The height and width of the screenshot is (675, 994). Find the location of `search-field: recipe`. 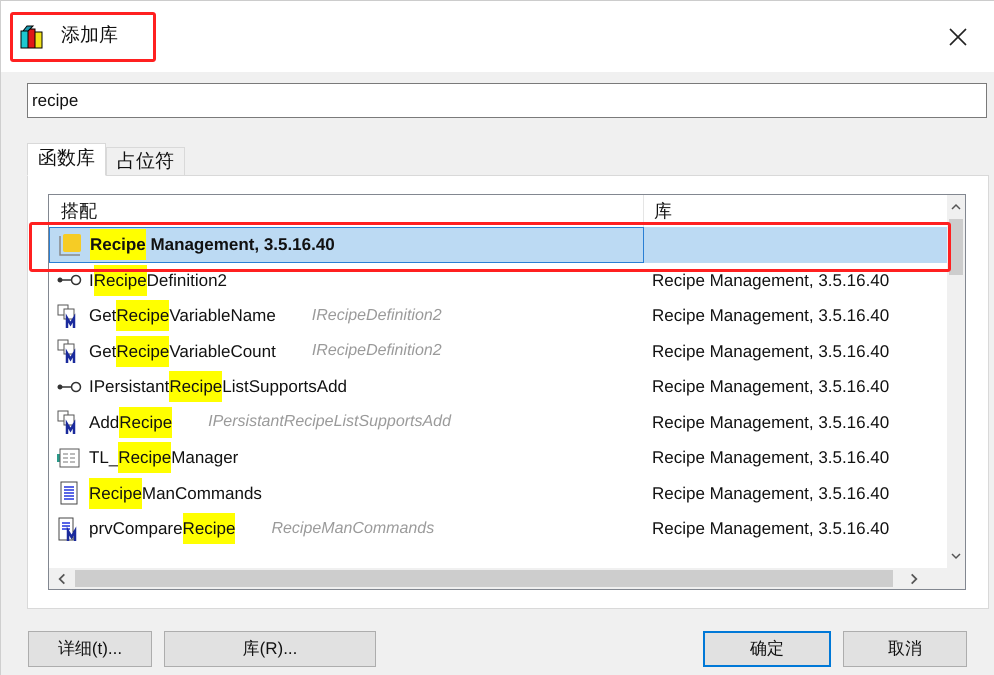

search-field: recipe is located at coordinates (507, 100).